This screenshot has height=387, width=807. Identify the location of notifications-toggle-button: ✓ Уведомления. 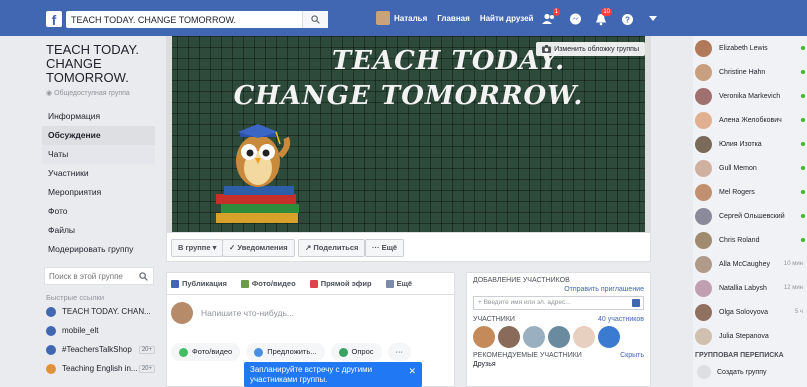
(258, 248).